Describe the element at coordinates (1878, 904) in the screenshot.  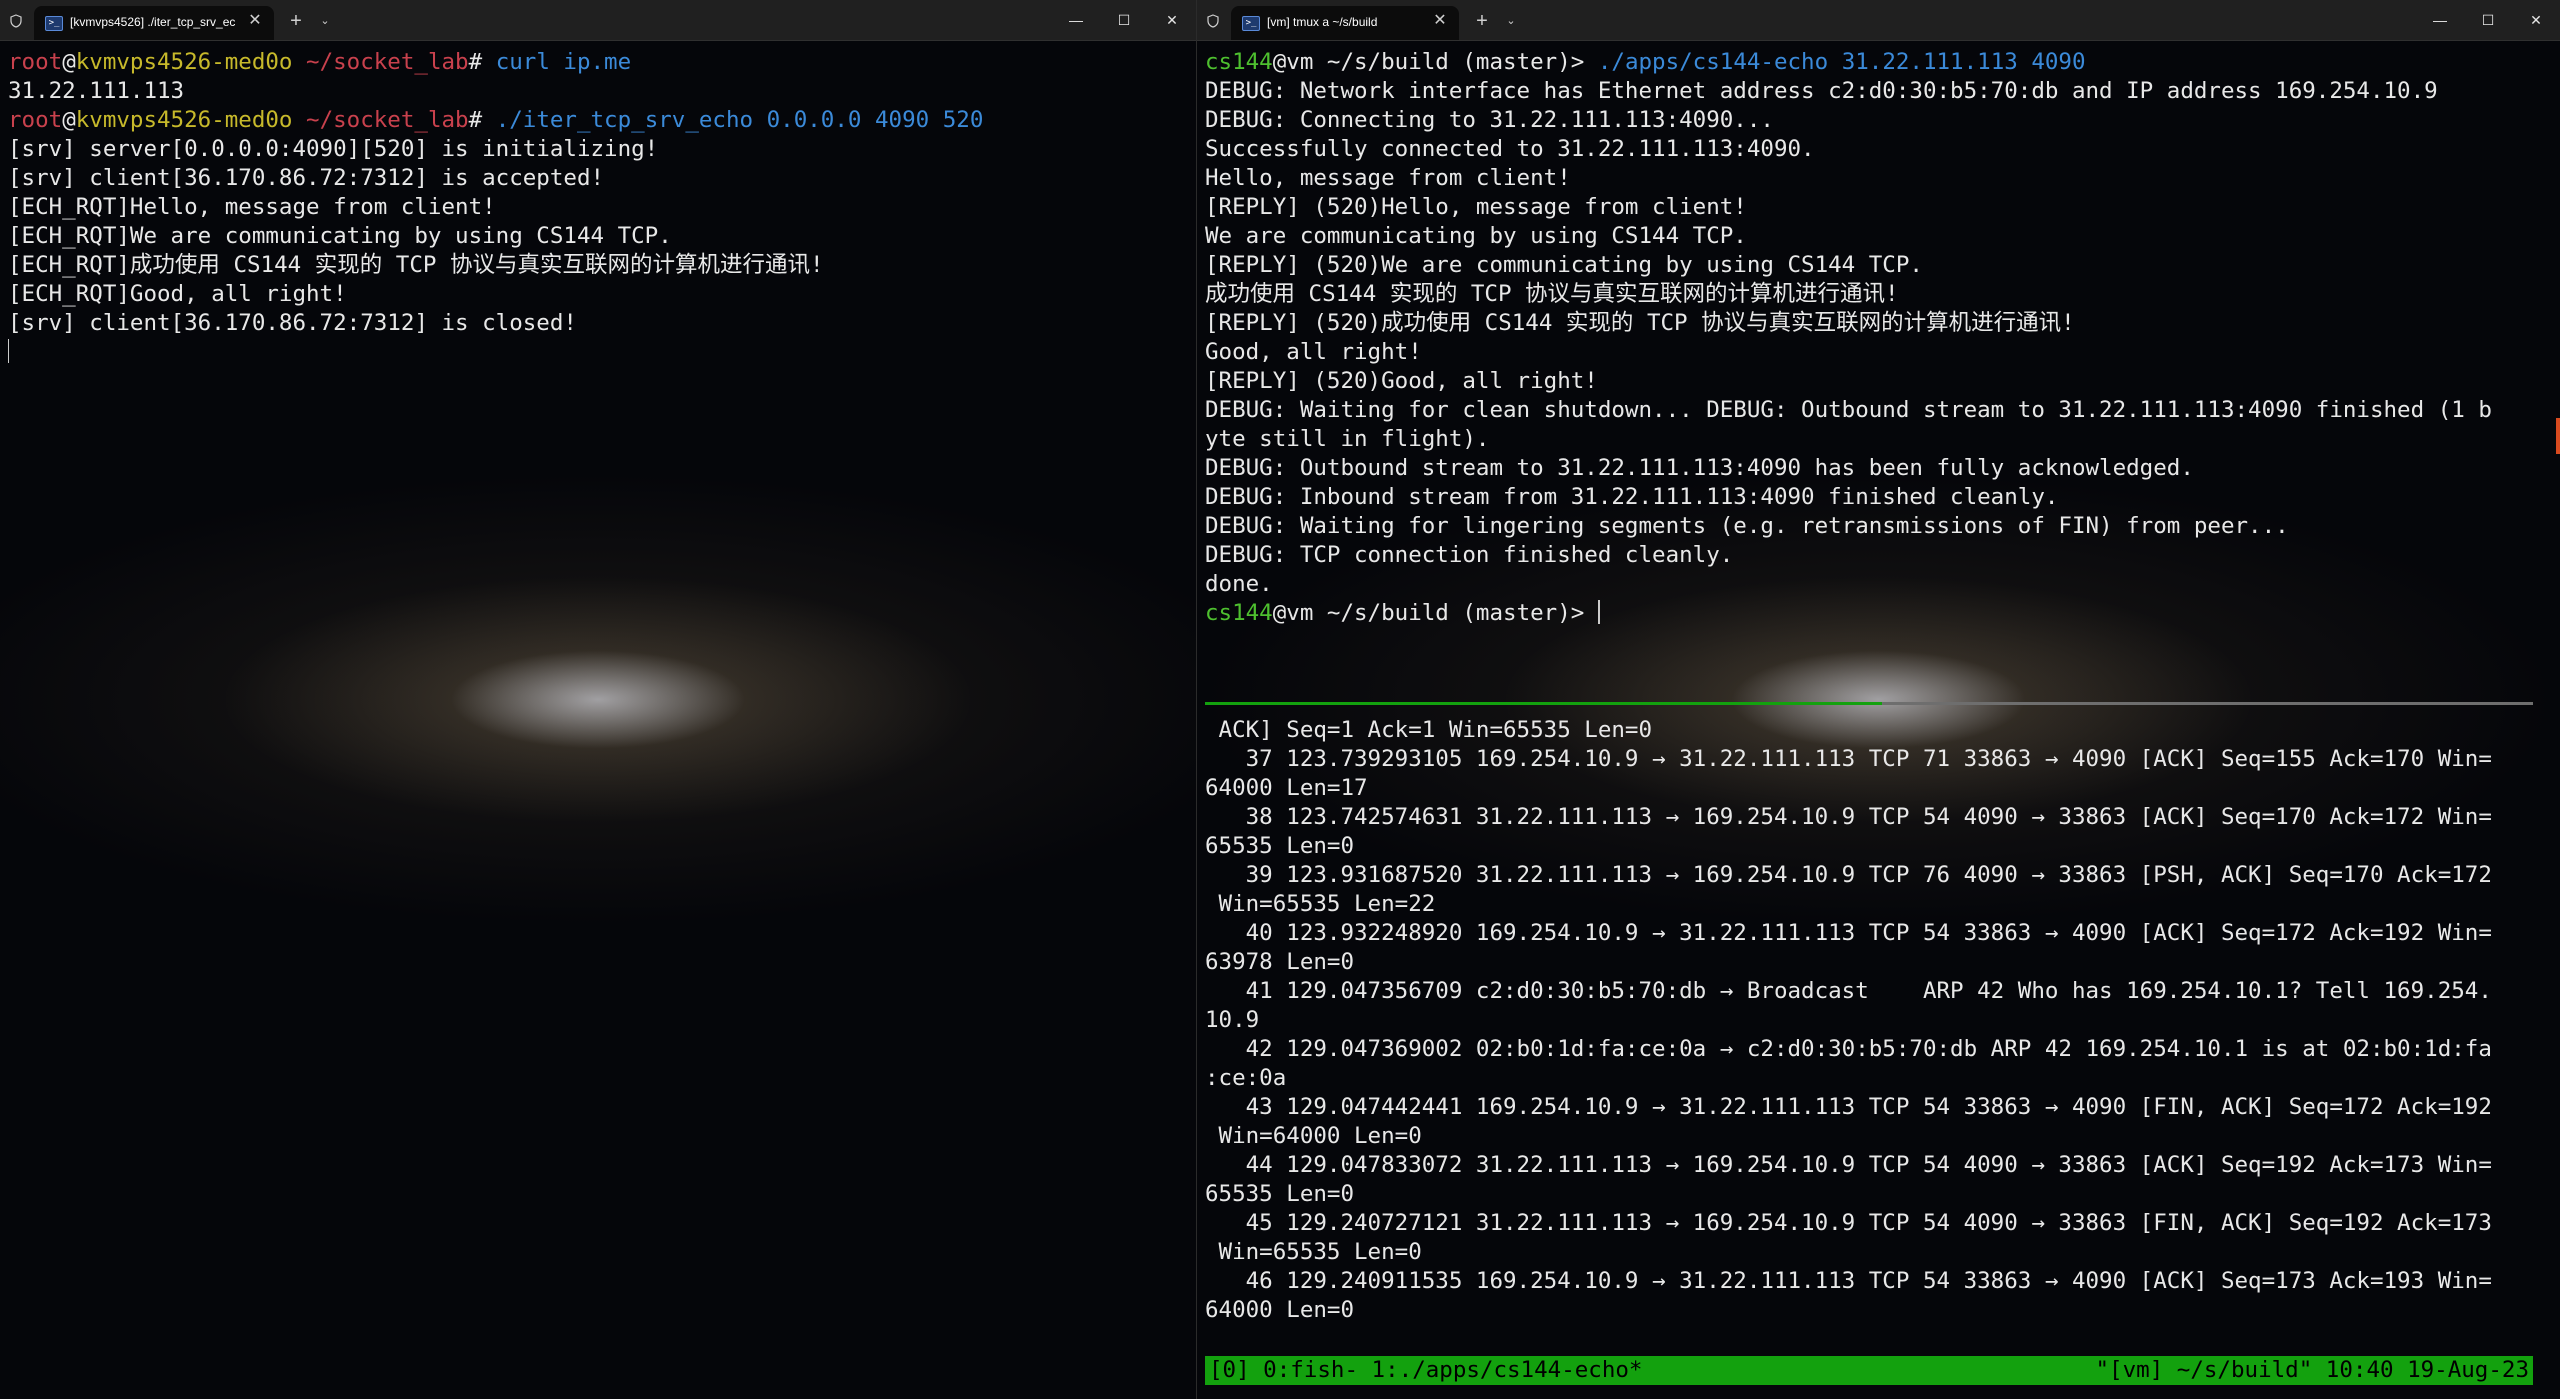
I see `terminal-line: Win=65535 Len=22` at that location.